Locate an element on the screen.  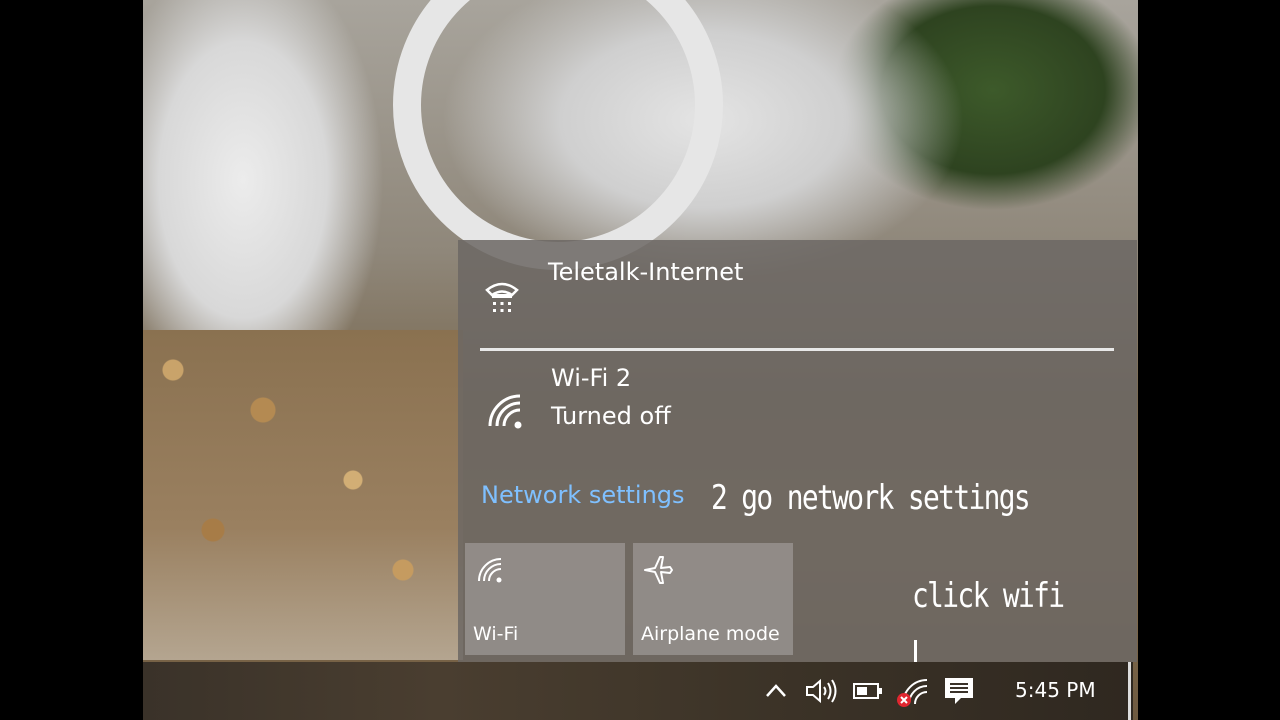
wallpaper-leaves is located at coordinates (303, 495).